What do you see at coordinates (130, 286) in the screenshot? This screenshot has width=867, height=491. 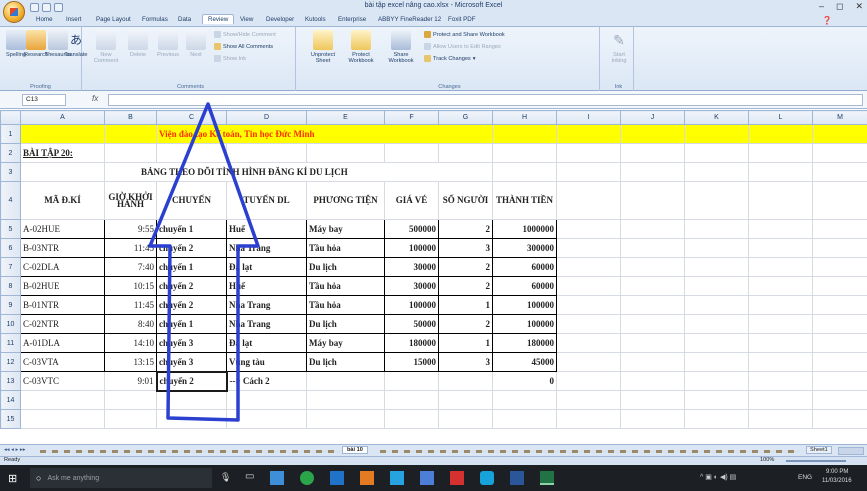 I see `cell: 10:15` at bounding box center [130, 286].